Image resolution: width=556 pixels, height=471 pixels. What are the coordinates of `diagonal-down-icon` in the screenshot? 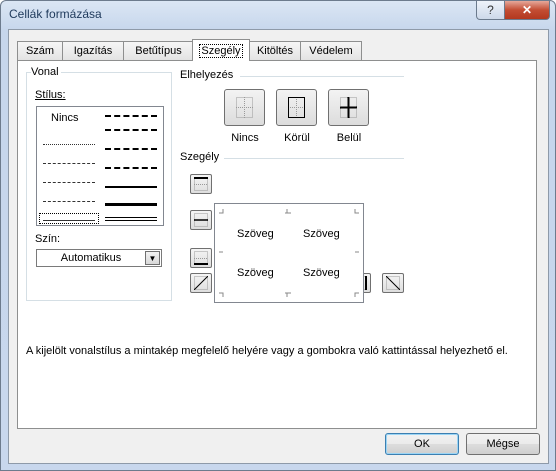 It's located at (393, 283).